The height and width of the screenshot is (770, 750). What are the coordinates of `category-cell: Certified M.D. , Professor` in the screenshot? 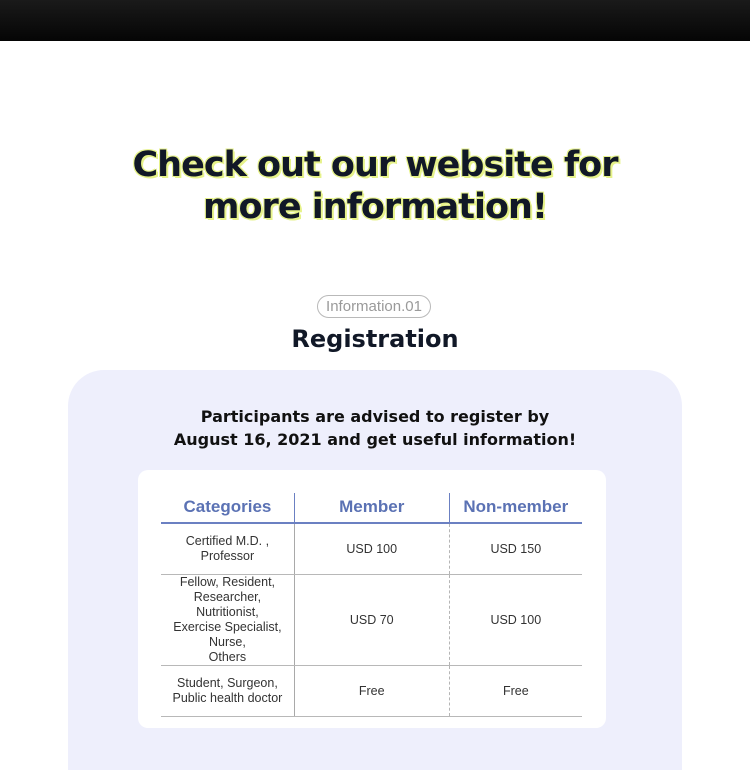 It's located at (228, 549).